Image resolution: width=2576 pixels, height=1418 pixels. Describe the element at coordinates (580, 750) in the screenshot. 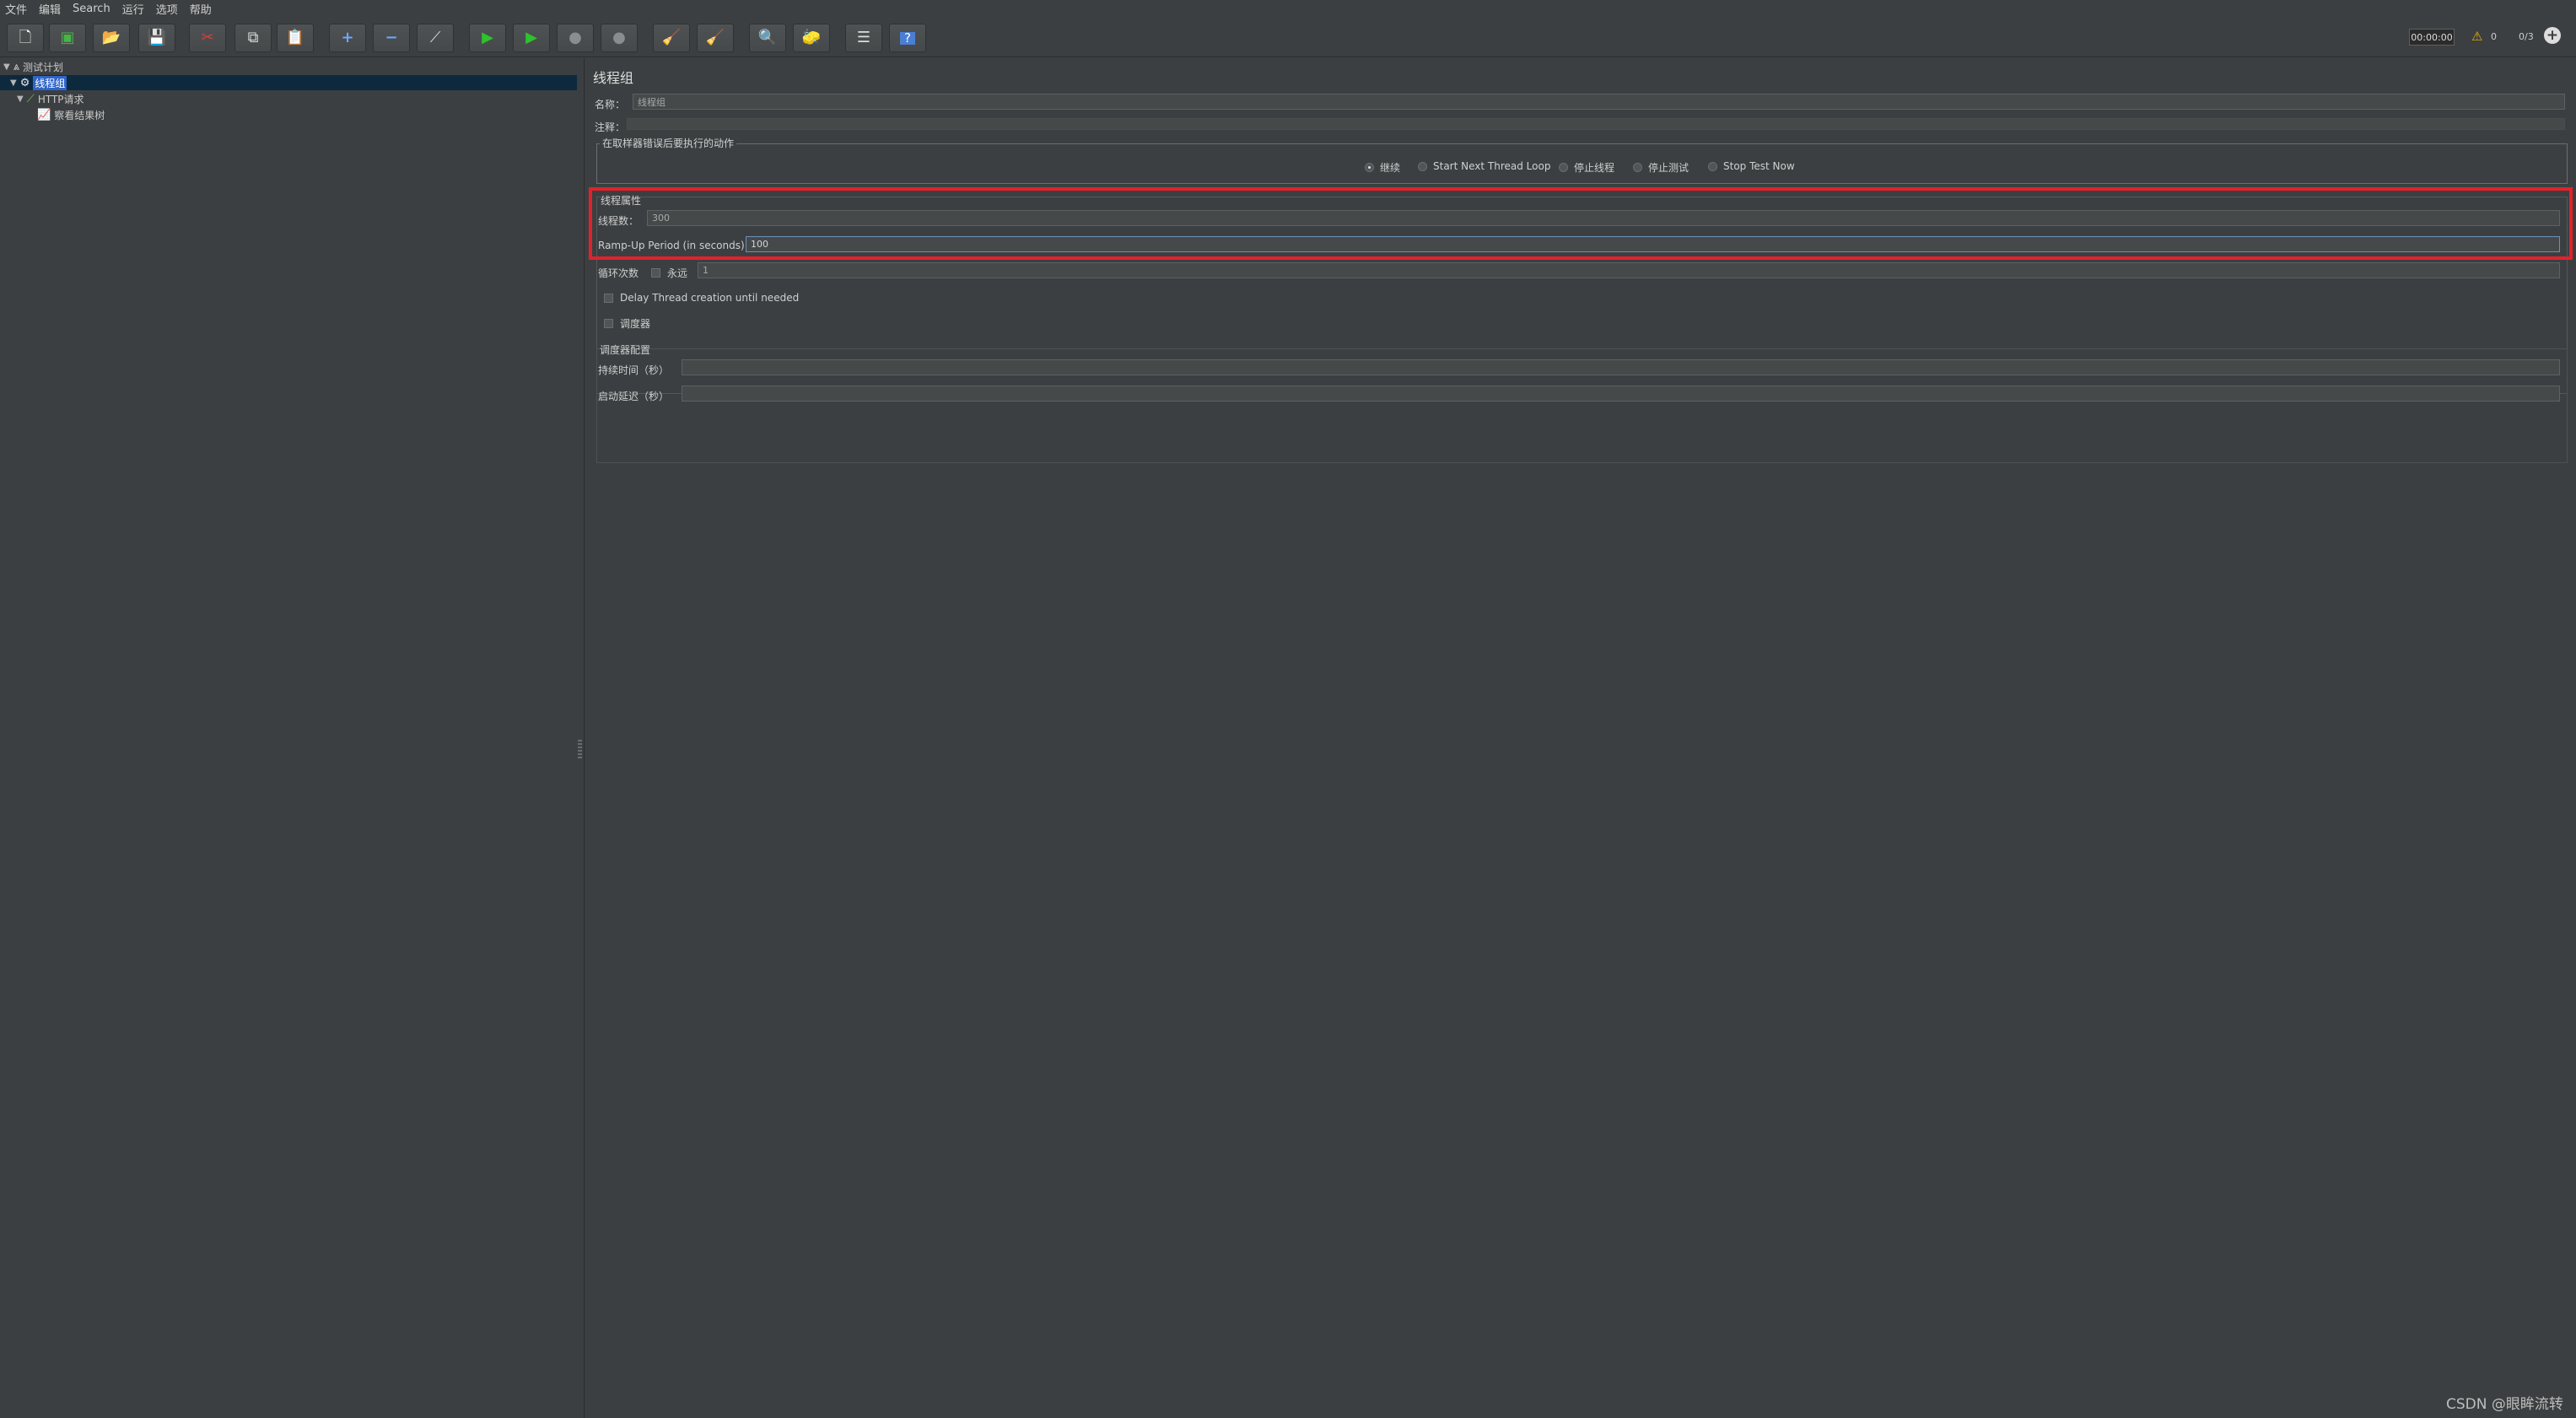

I see `divider-grip` at that location.